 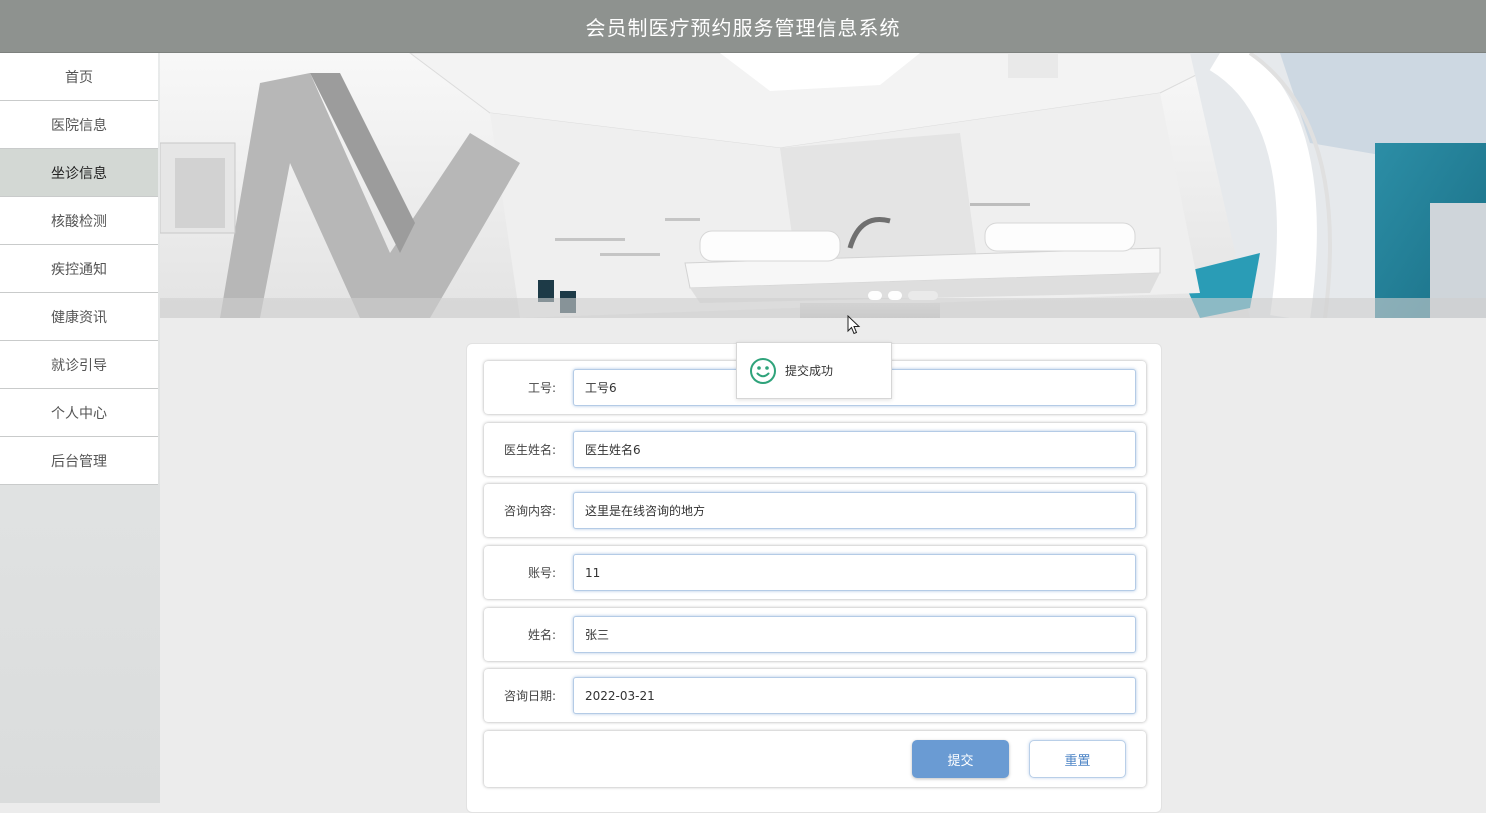 I want to click on sidebar-item-label: 核酸检测, so click(x=79, y=221).